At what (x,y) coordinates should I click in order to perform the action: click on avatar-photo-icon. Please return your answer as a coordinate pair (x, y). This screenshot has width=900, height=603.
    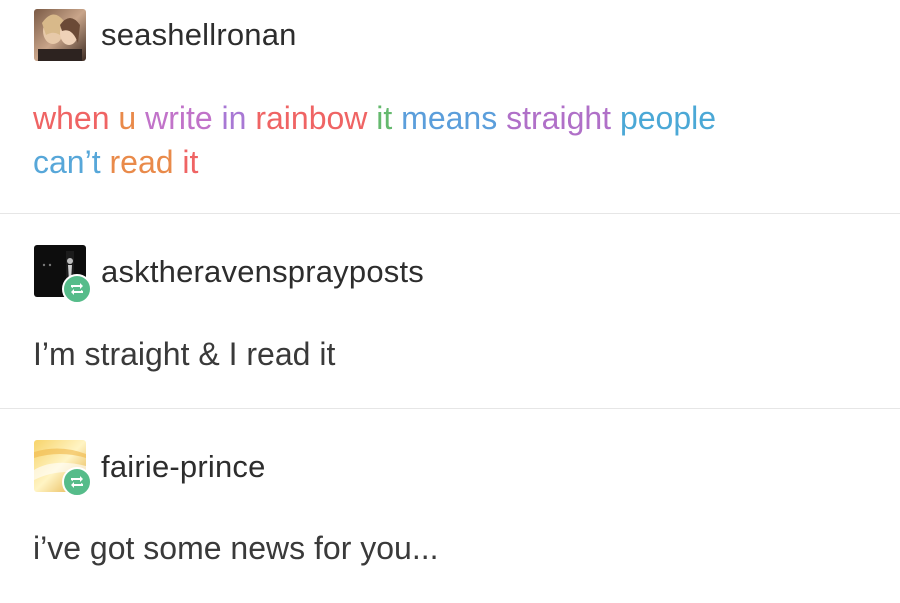
    Looking at the image, I should click on (60, 35).